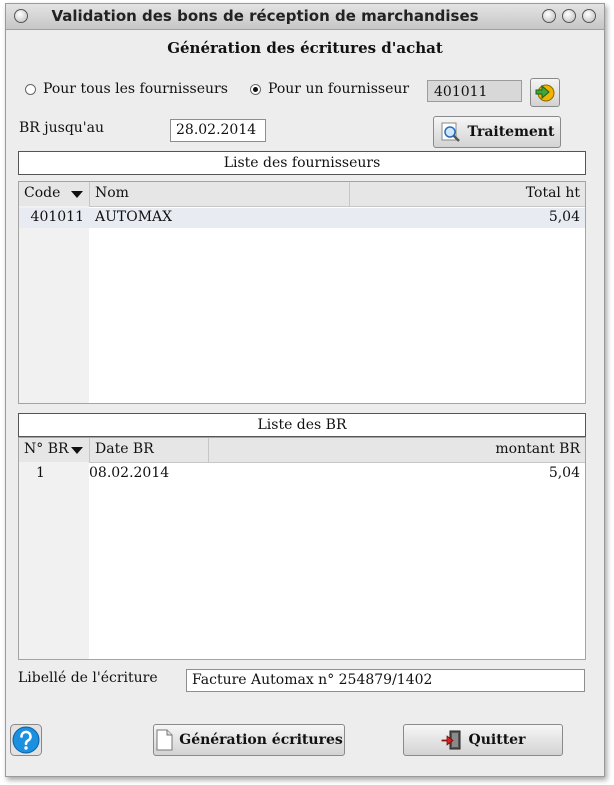 This screenshot has width=614, height=785. I want to click on cell-br-number: 1, so click(40, 473).